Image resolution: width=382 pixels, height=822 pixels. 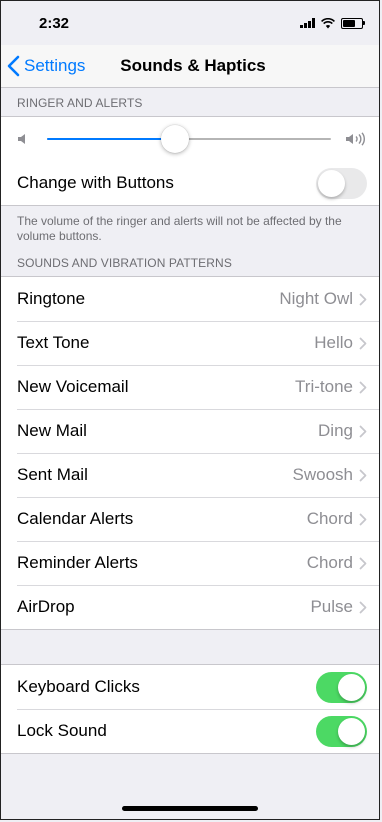 What do you see at coordinates (21, 139) in the screenshot?
I see `volume-low-icon` at bounding box center [21, 139].